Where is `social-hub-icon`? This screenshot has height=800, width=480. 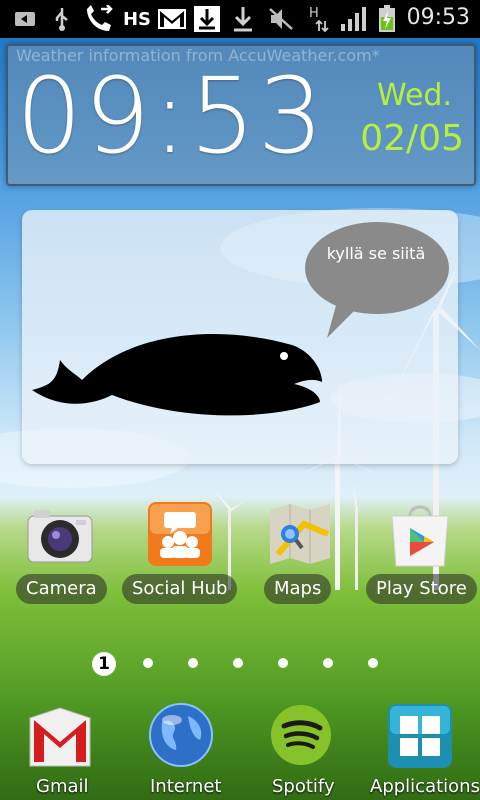
social-hub-icon is located at coordinates (180, 536).